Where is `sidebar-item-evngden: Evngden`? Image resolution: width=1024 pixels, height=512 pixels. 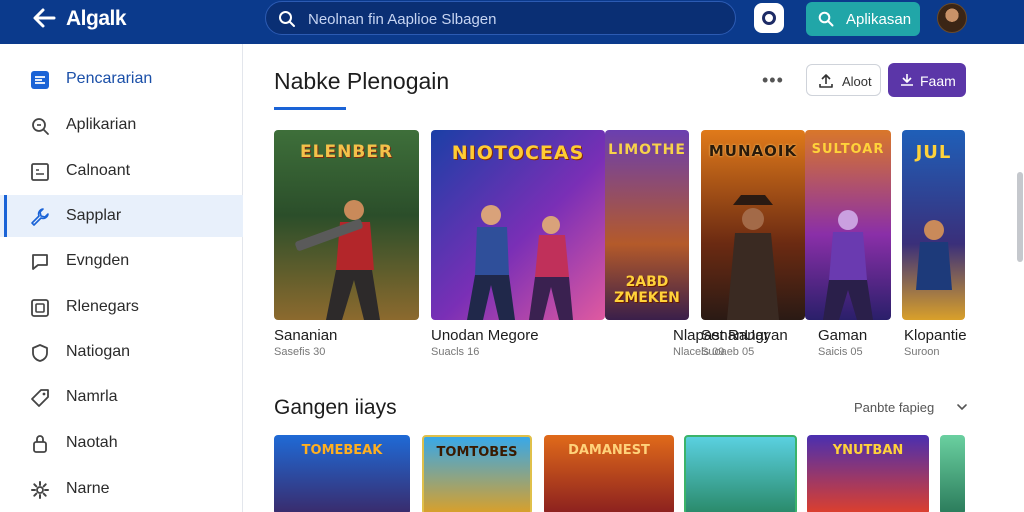
sidebar-item-evngden: Evngden is located at coordinates (121, 261).